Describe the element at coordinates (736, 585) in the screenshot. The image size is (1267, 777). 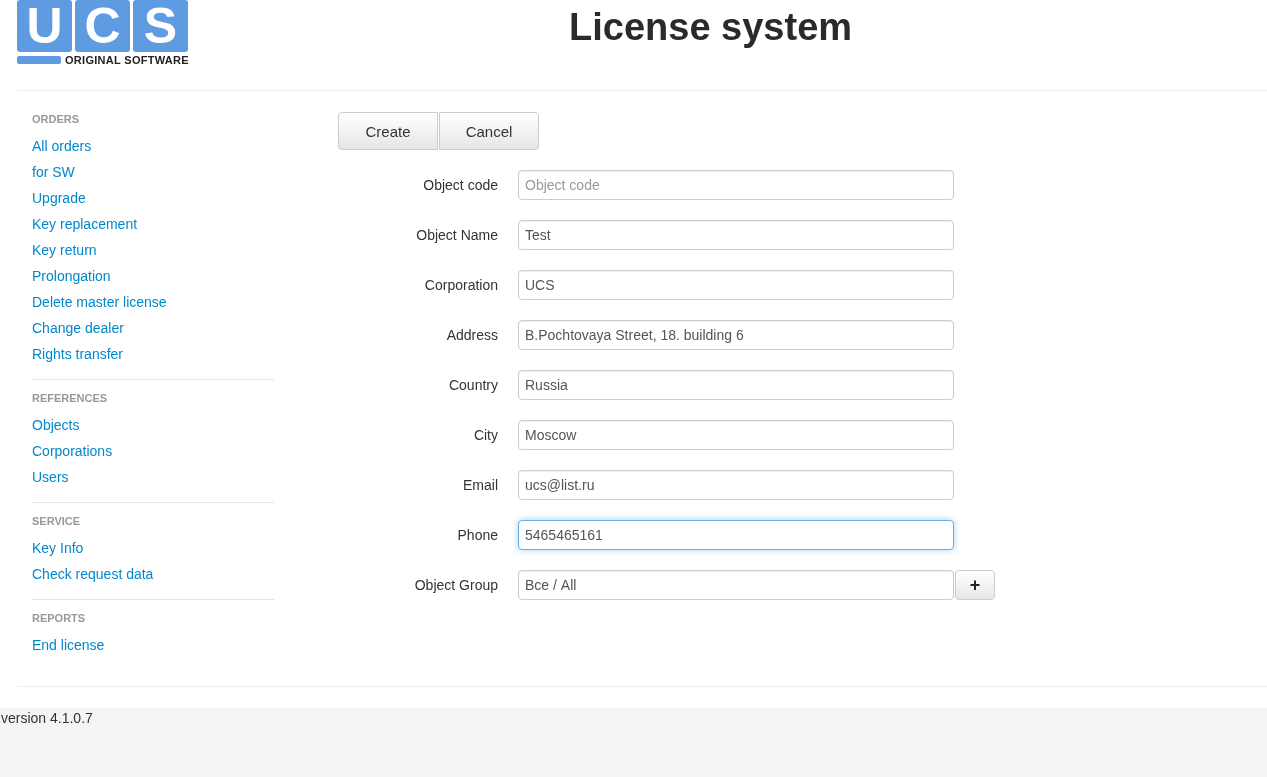
I see `input-field: Все / All` at that location.